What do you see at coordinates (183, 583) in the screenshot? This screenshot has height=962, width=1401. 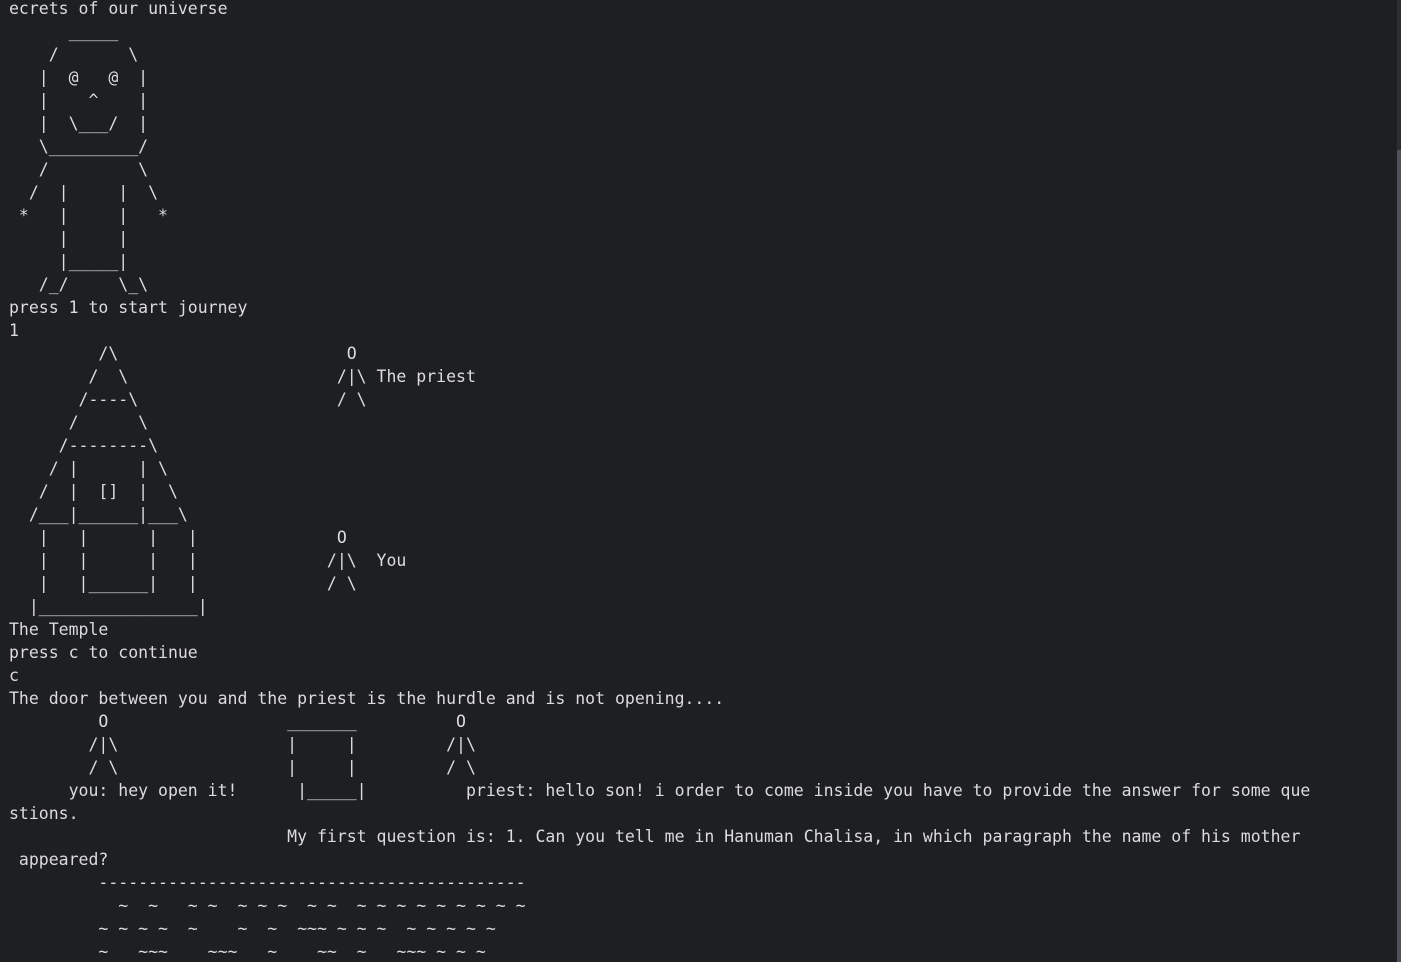 I see `console-line: | |______| | / \` at bounding box center [183, 583].